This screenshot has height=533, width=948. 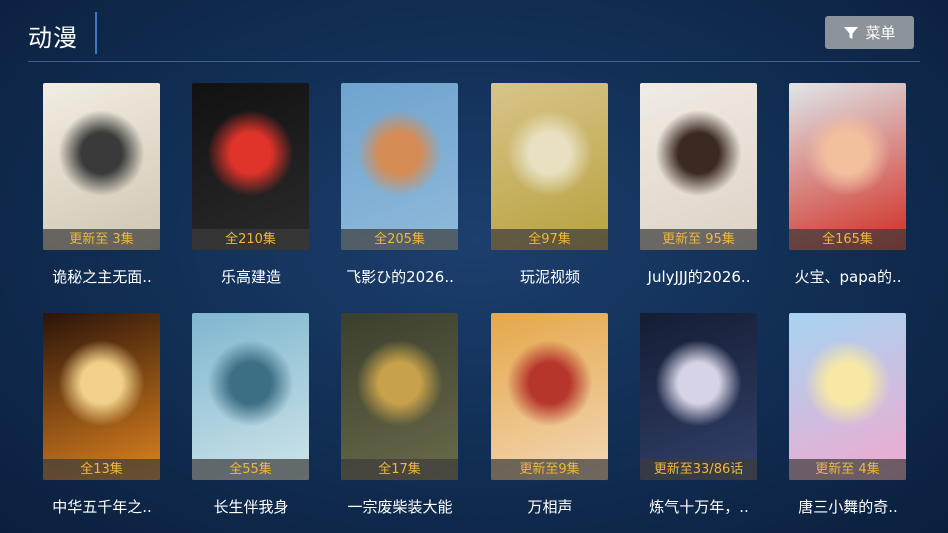 I want to click on video-title: 乐高建造, so click(x=250, y=277).